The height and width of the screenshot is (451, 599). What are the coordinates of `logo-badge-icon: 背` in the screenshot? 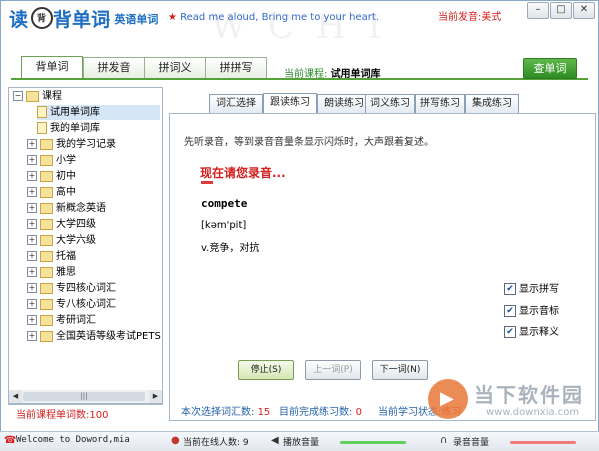 It's located at (42, 18).